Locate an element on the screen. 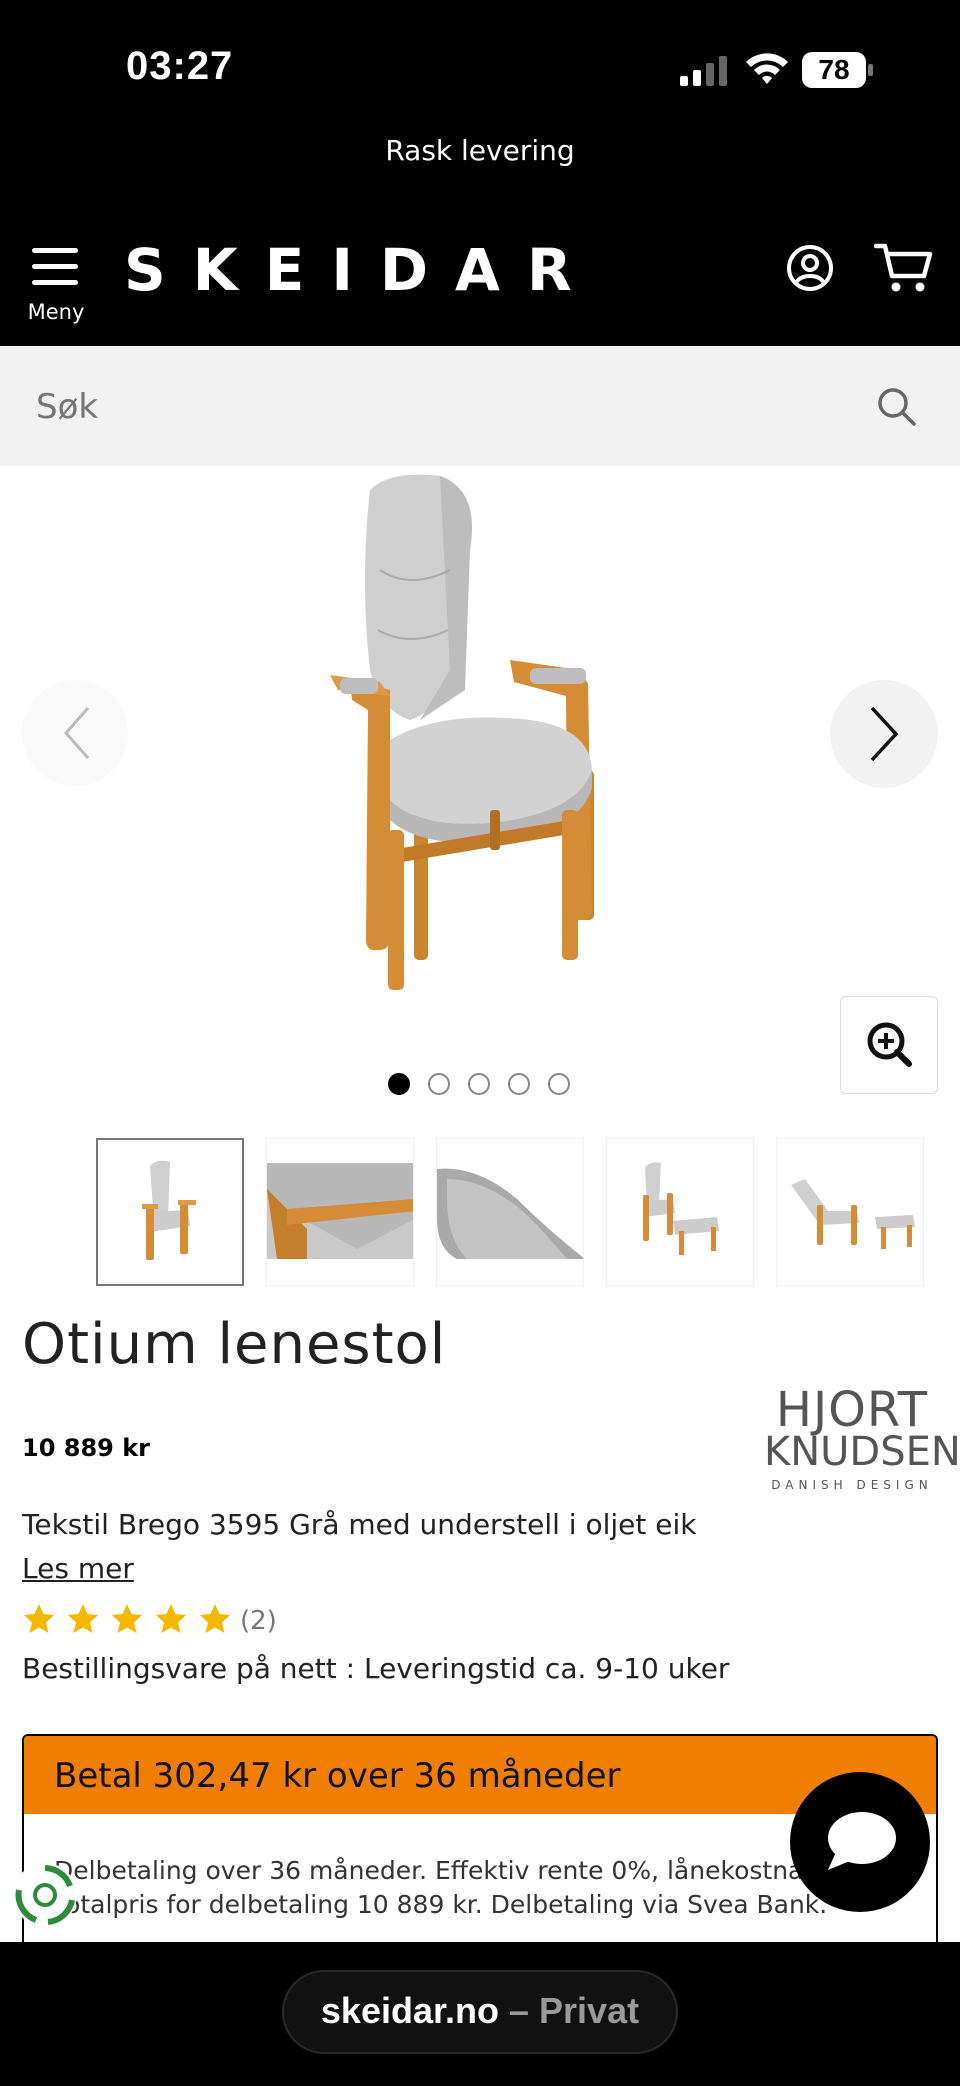 The image size is (960, 2086). gallery-prev-button is located at coordinates (75, 733).